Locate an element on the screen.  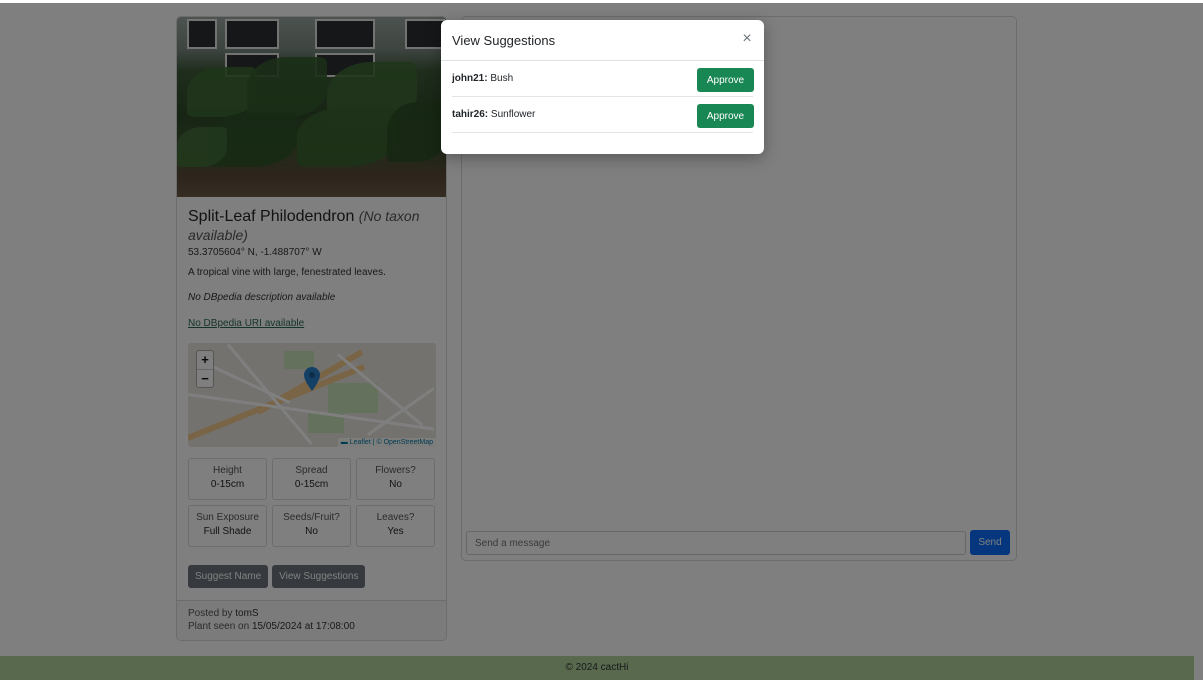
suggestion-name: Sunflower is located at coordinates (512, 114).